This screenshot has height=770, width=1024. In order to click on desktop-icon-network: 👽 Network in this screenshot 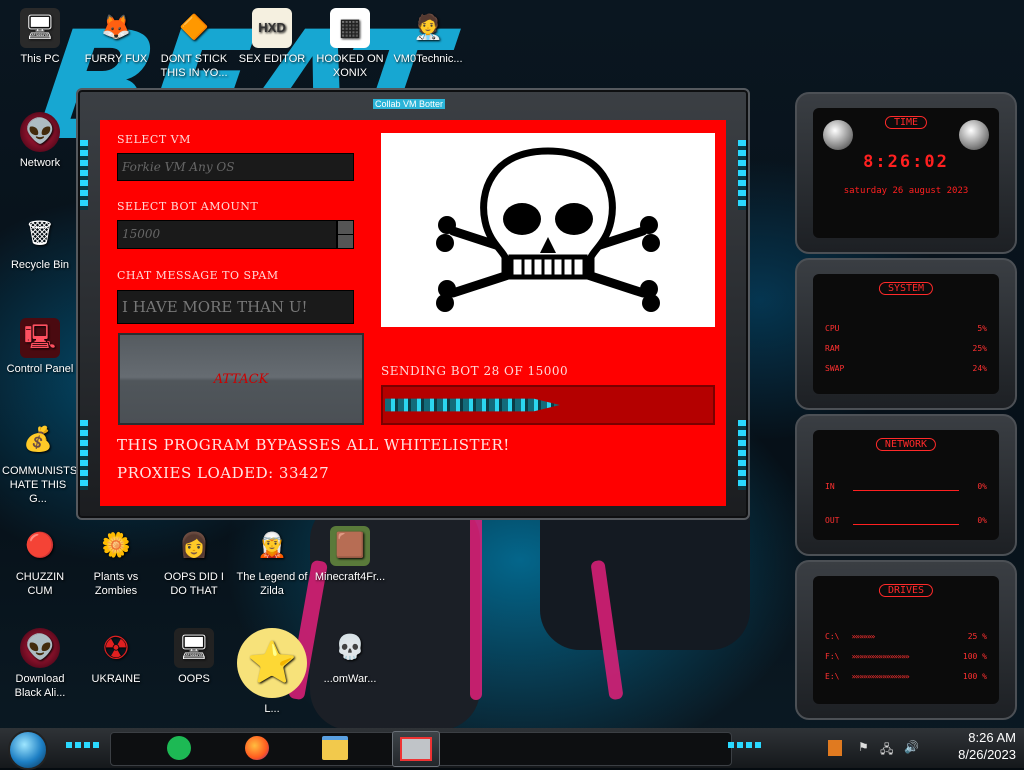, I will do `click(40, 141)`.